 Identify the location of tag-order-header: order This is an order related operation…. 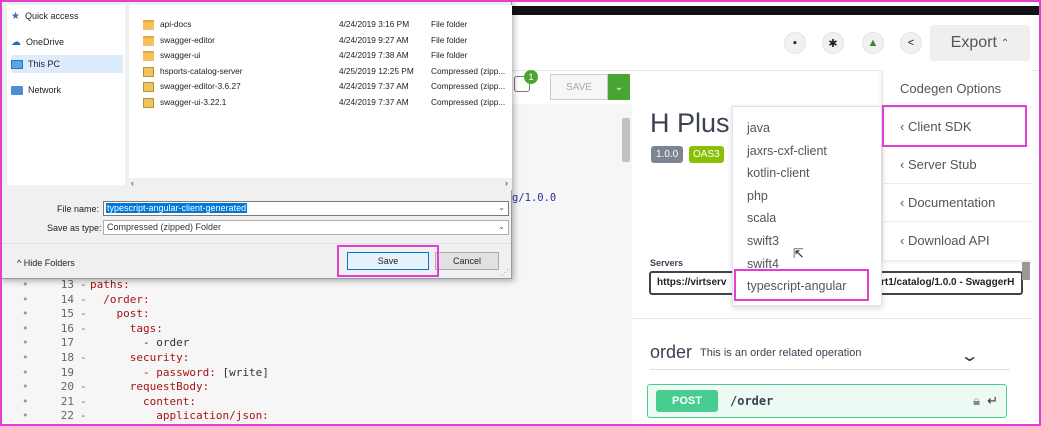
(830, 353).